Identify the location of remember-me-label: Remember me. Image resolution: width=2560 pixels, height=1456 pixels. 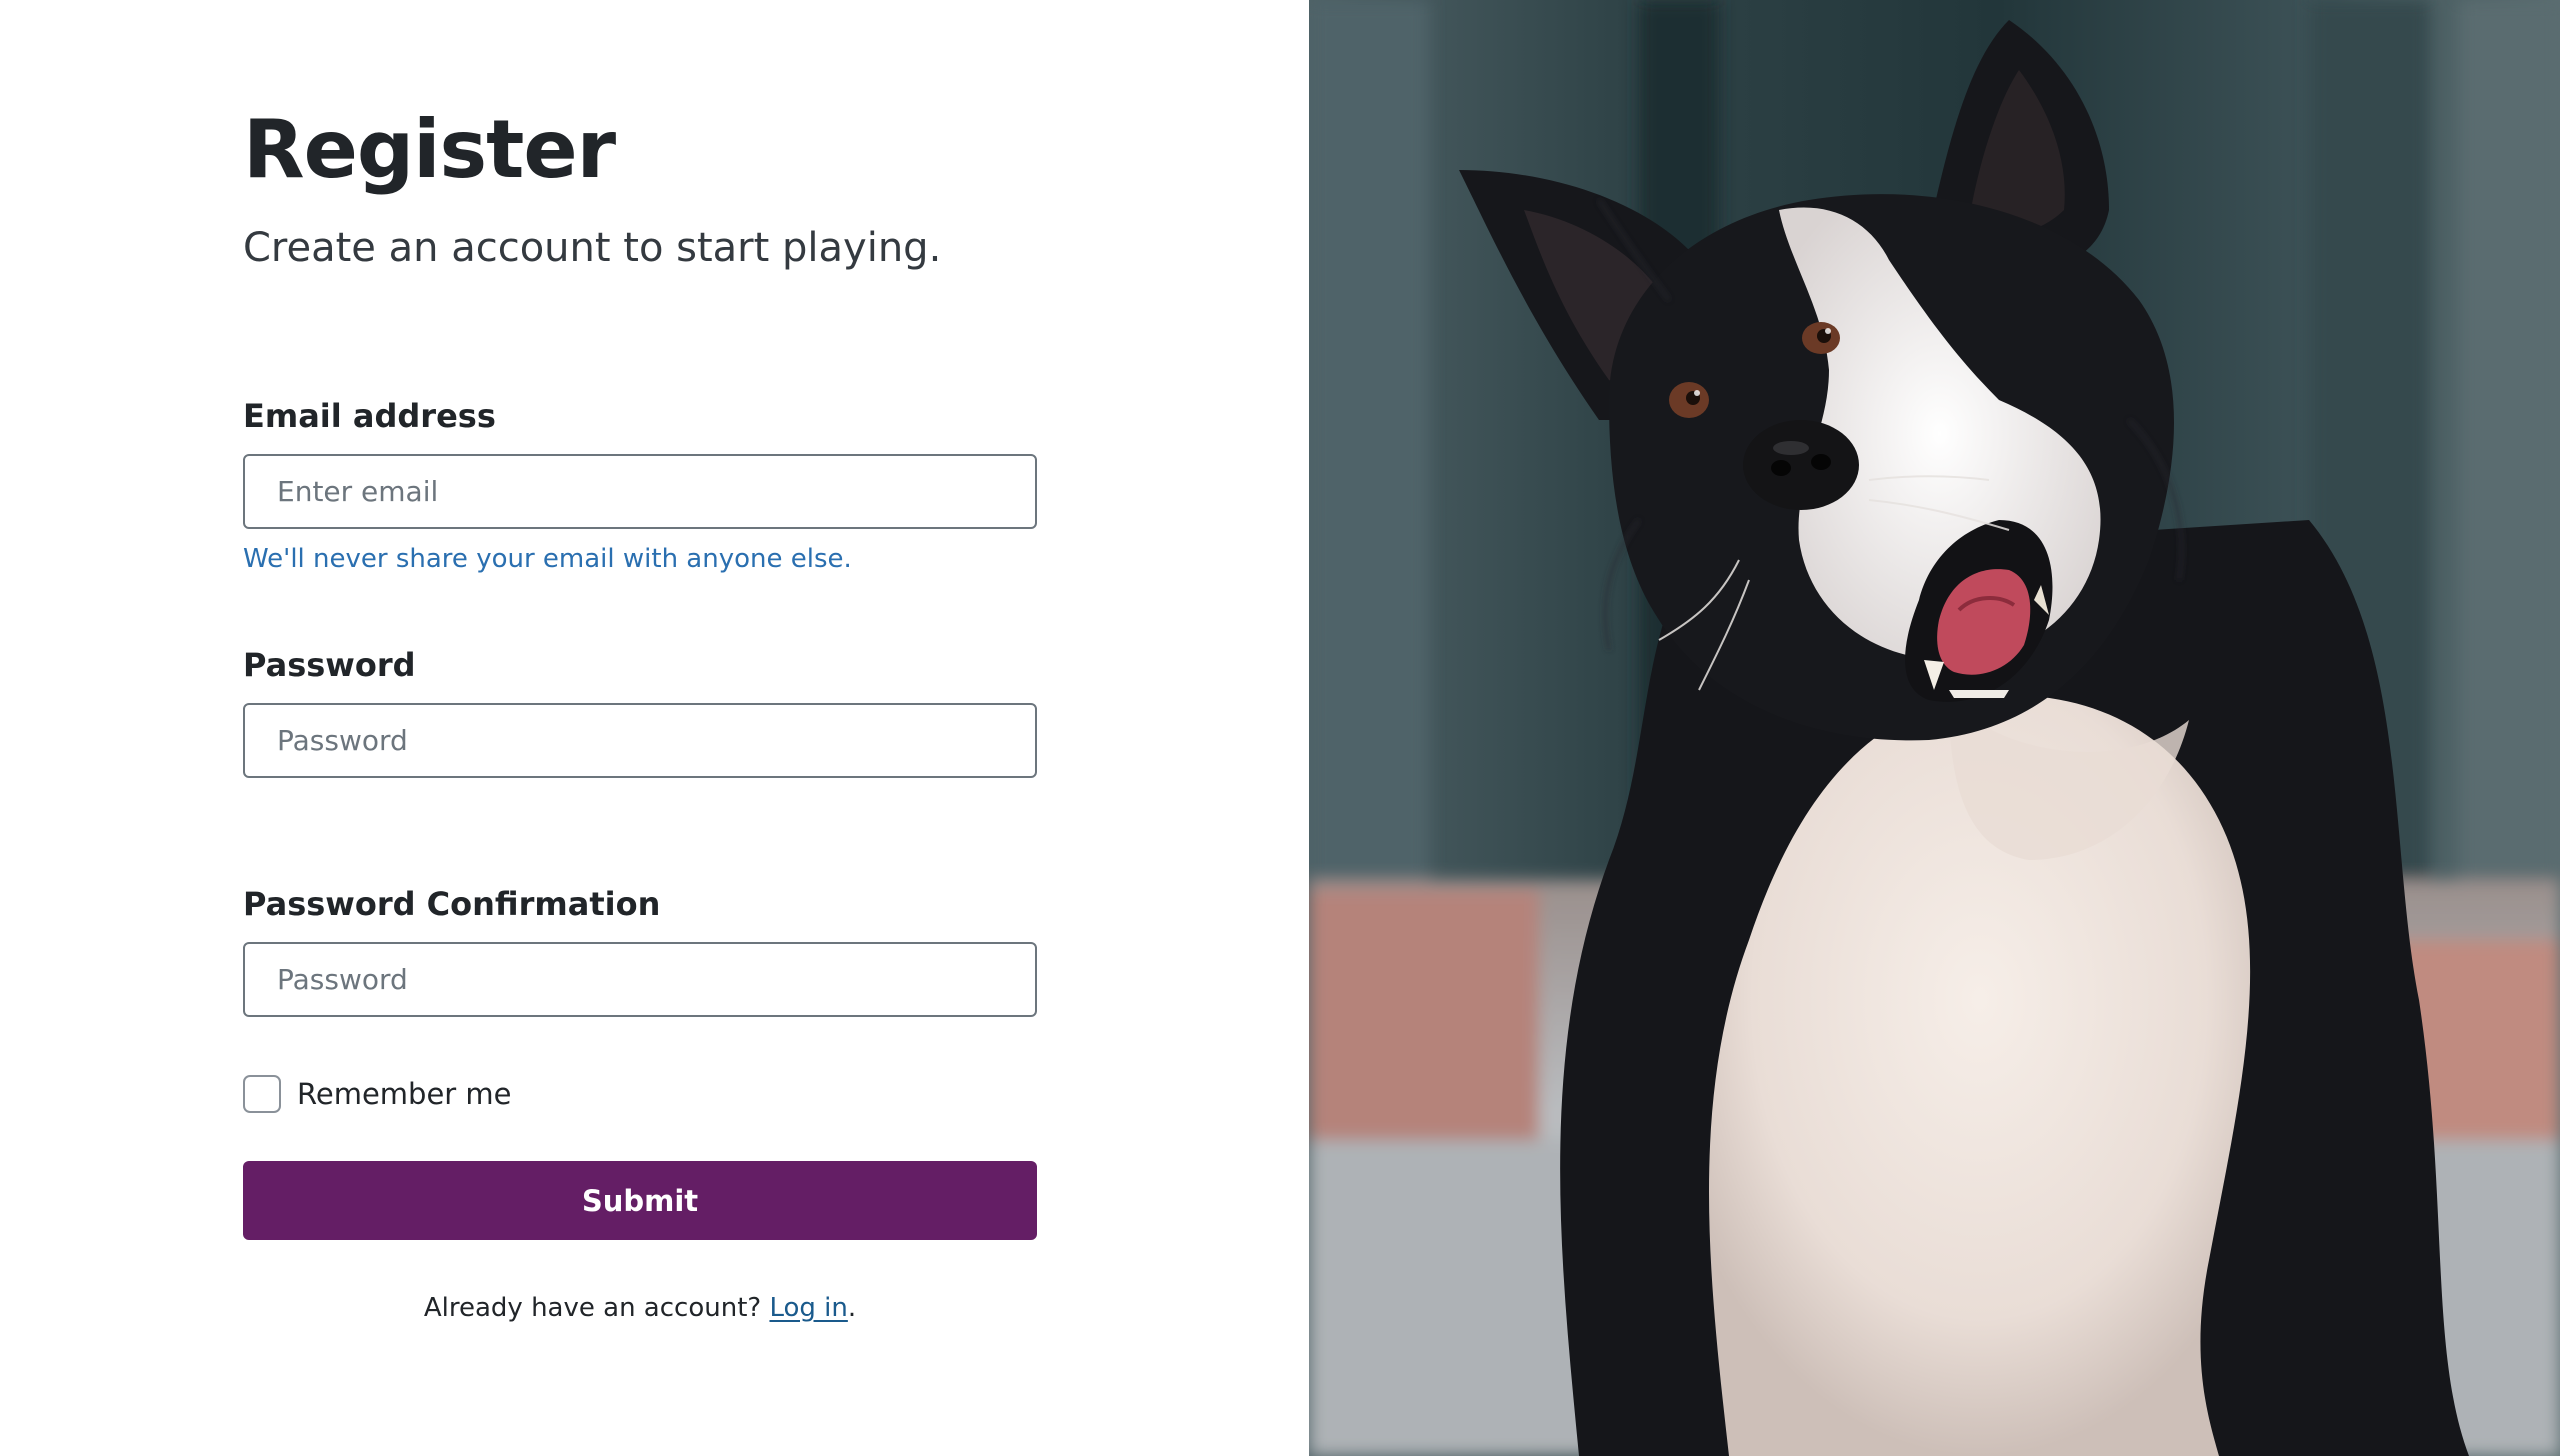
(404, 1094).